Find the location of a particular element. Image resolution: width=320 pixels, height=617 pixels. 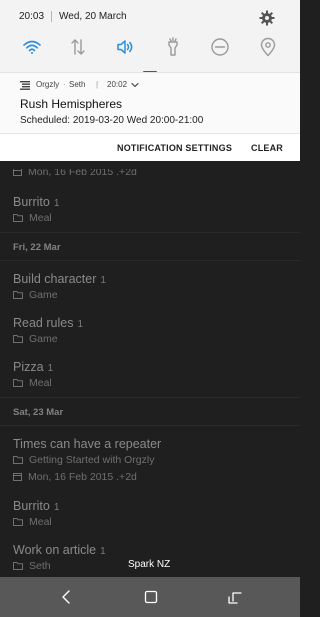

status-divider is located at coordinates (51, 16).